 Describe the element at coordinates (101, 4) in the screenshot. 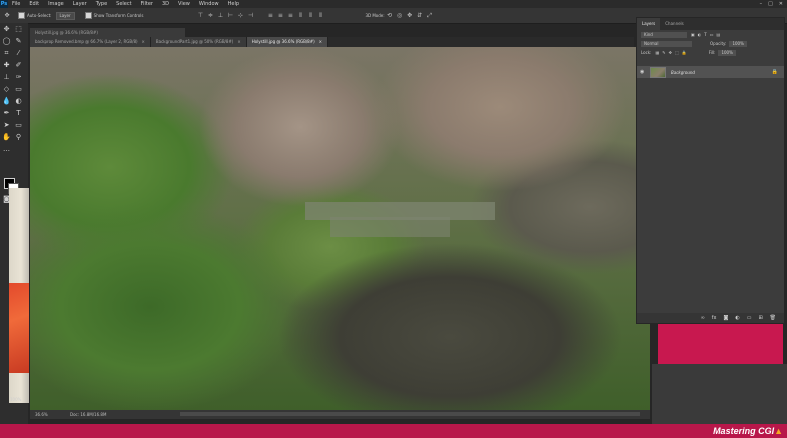

I see `menu-type: Type` at that location.